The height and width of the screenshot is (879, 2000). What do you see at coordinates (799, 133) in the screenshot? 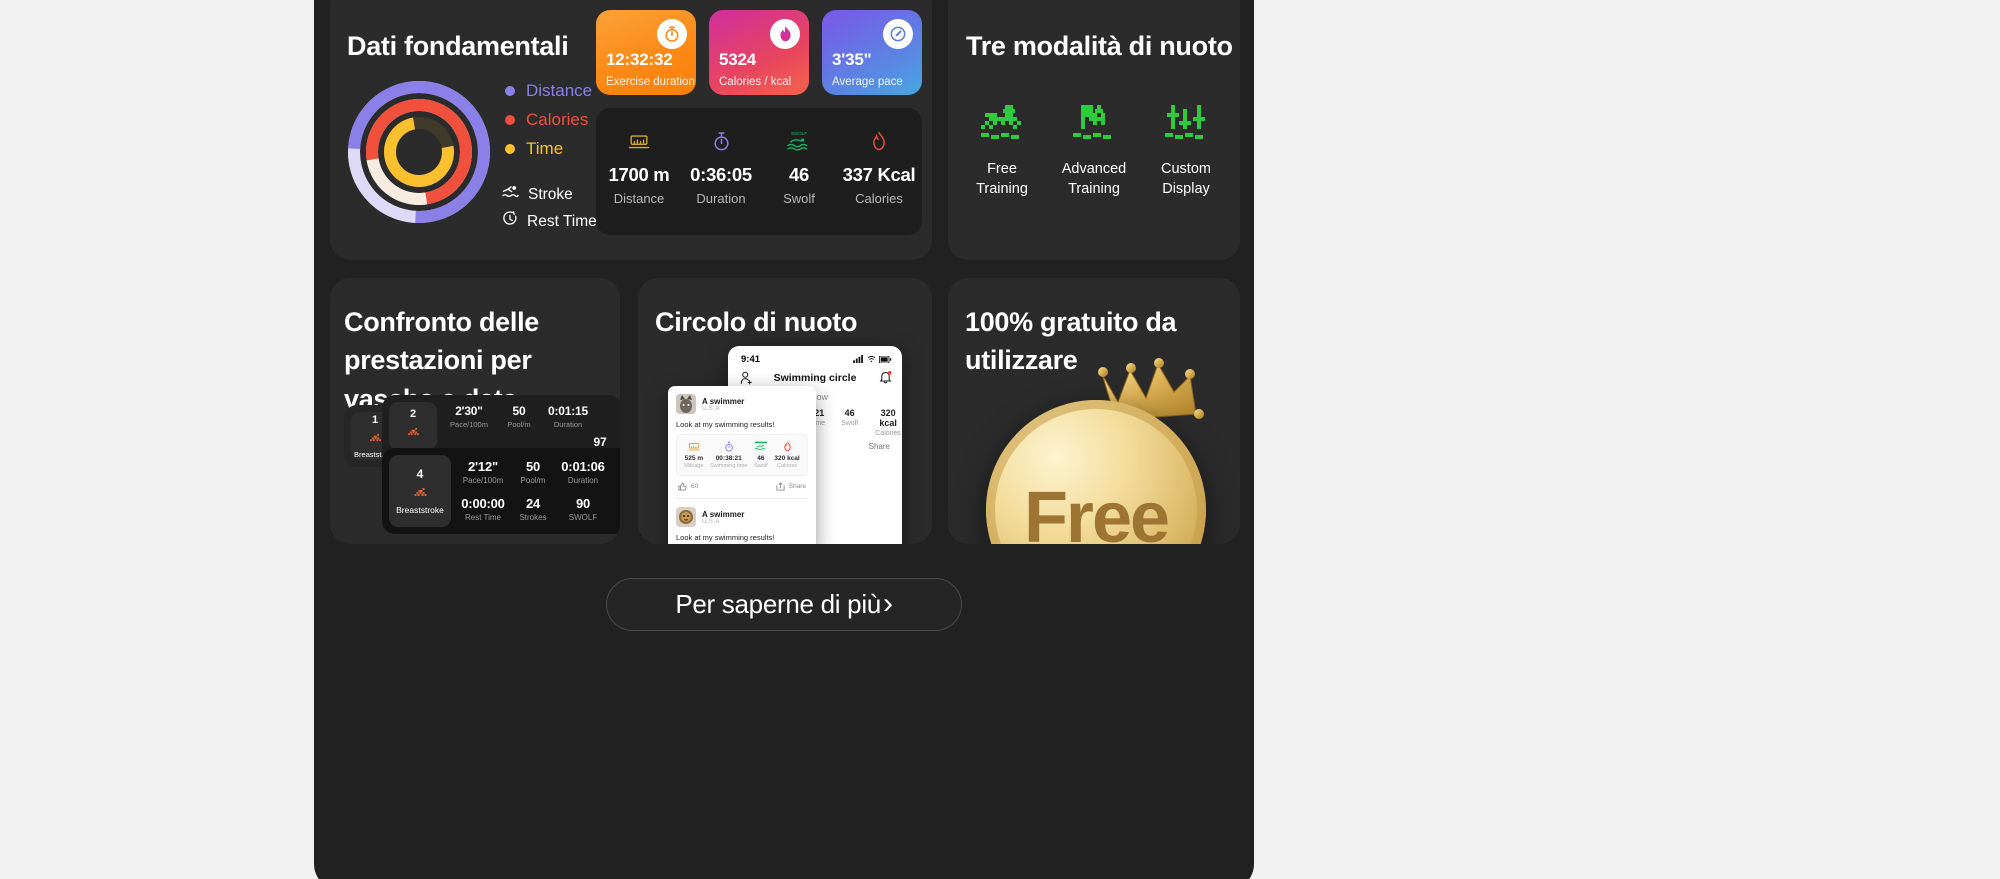
I see `svg-text: SWOLF` at bounding box center [799, 133].